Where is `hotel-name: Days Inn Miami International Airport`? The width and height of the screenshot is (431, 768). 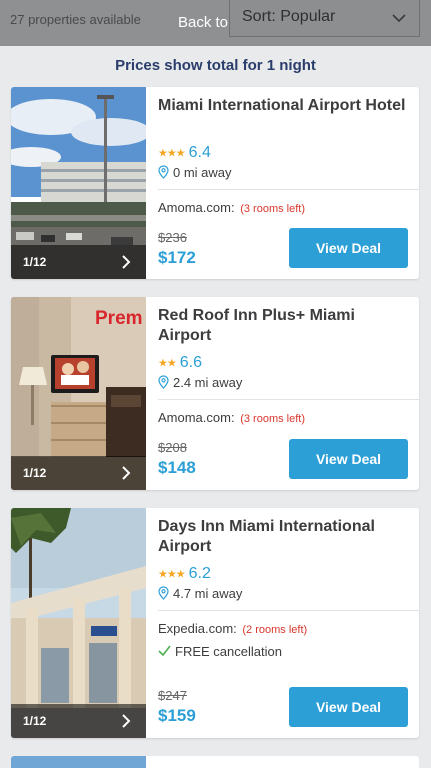 hotel-name: Days Inn Miami International Airport is located at coordinates (283, 537).